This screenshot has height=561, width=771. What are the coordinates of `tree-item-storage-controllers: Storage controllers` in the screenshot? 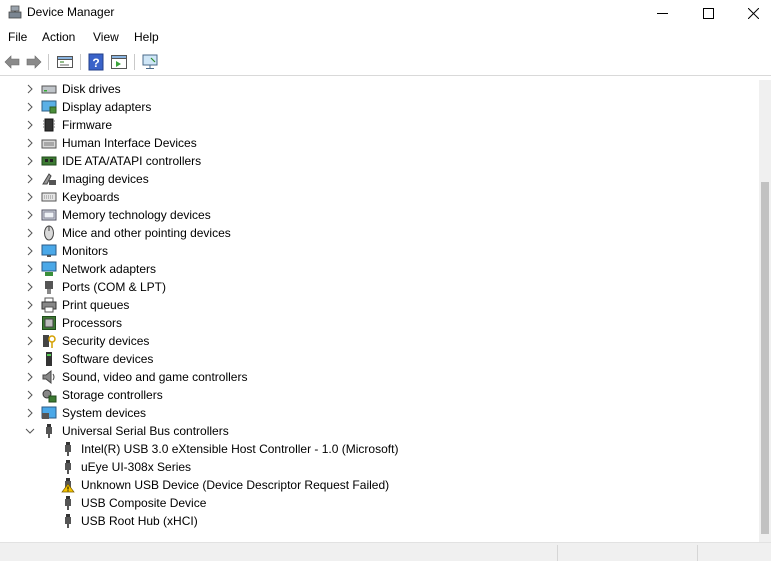 It's located at (379, 395).